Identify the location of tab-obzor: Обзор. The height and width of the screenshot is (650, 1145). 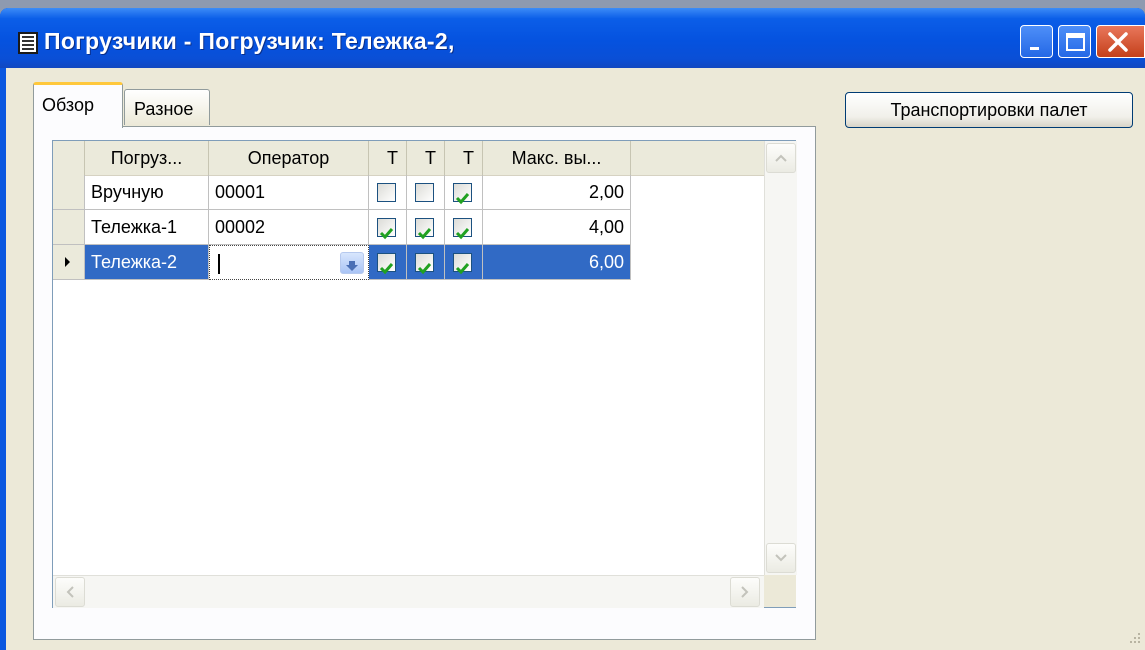
(78, 105).